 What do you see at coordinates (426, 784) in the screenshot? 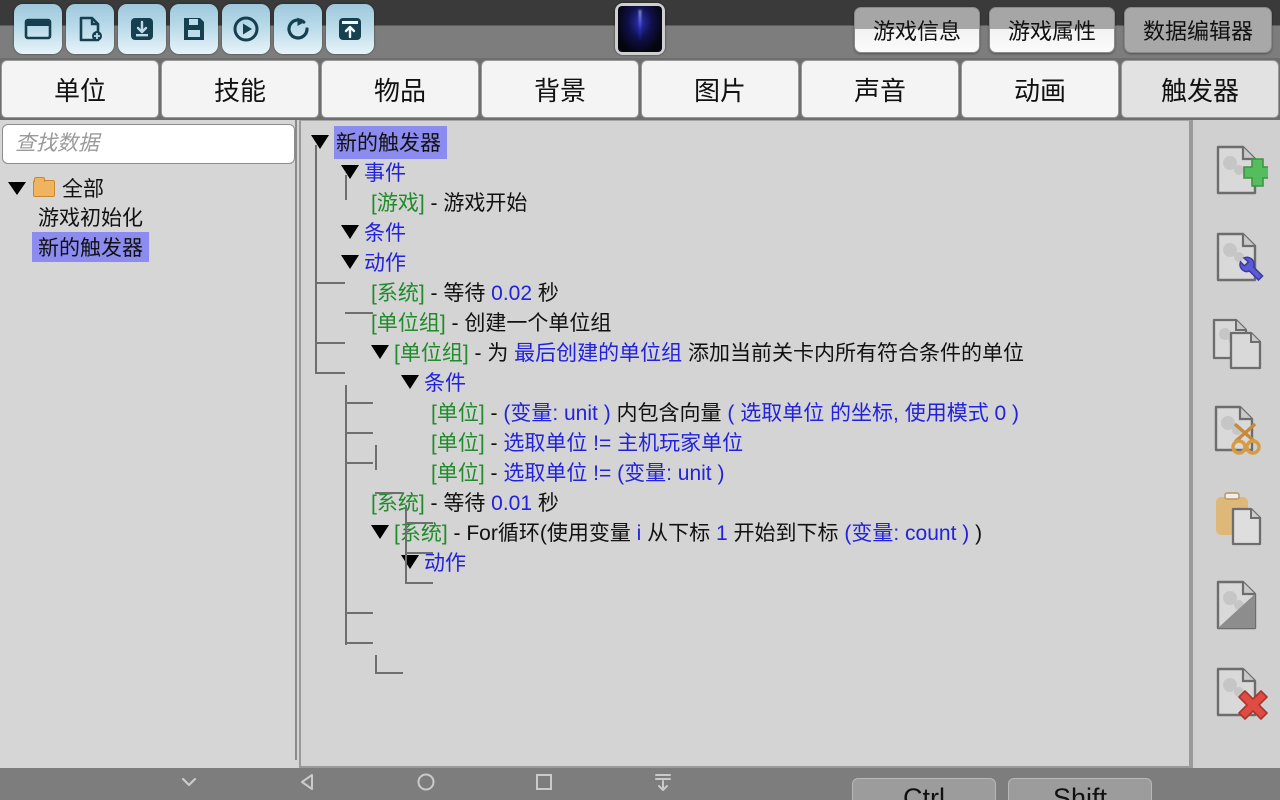
I see `home-icon` at bounding box center [426, 784].